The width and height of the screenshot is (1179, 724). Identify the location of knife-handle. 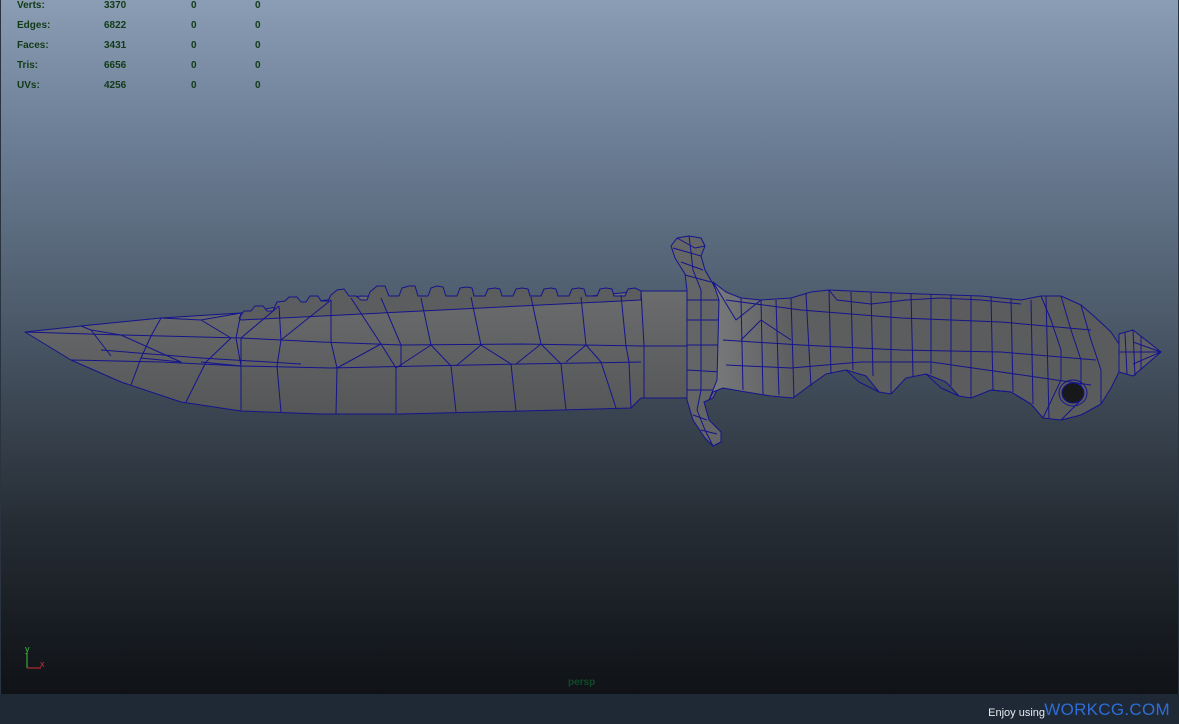
(916, 351).